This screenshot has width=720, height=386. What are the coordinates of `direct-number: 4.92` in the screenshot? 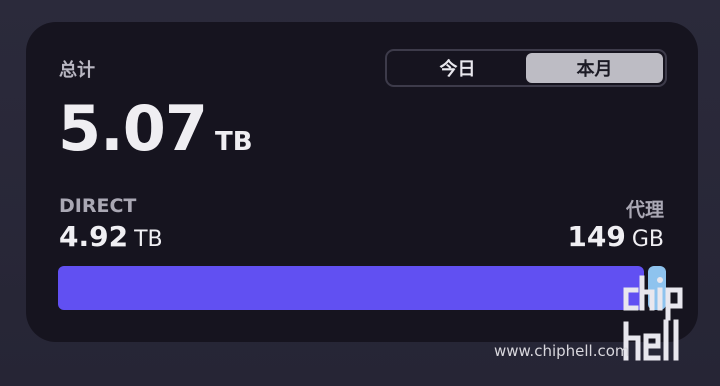 It's located at (94, 236).